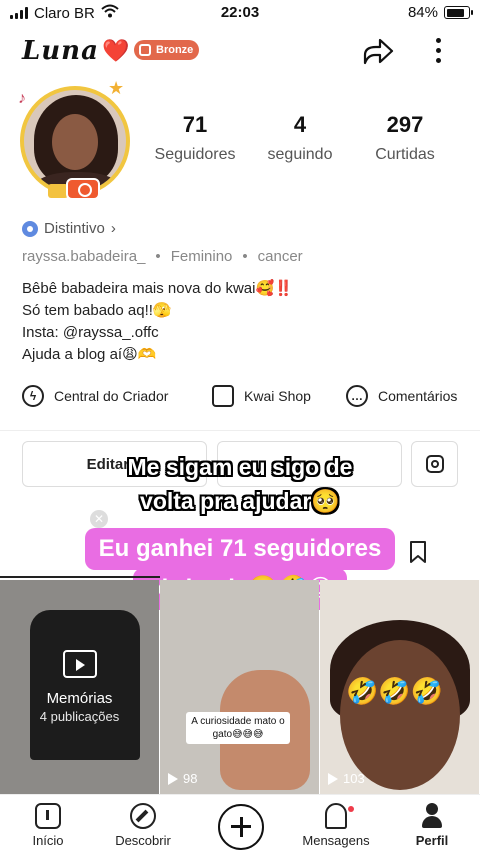  What do you see at coordinates (223, 396) in the screenshot?
I see `shopping-bag-icon` at bounding box center [223, 396].